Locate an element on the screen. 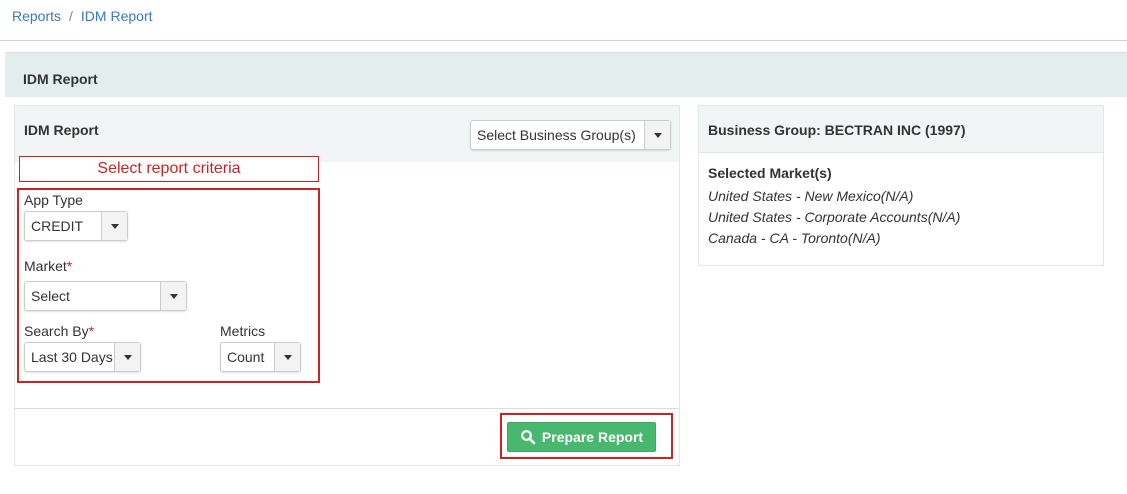  market-select-value: Select is located at coordinates (50, 296).